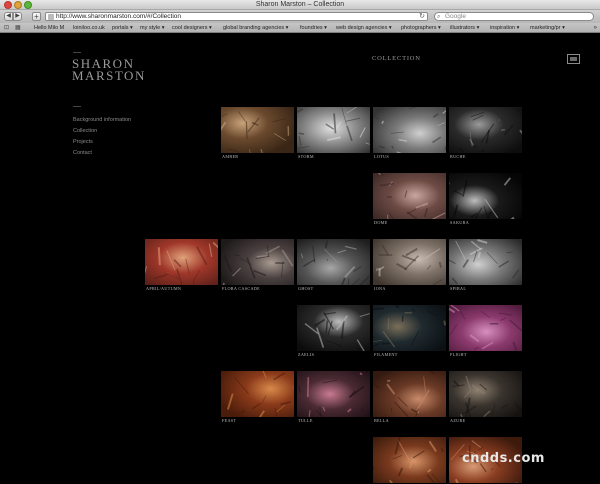  I want to click on collection-thumbnail-label: FLIGHT, so click(458, 354).